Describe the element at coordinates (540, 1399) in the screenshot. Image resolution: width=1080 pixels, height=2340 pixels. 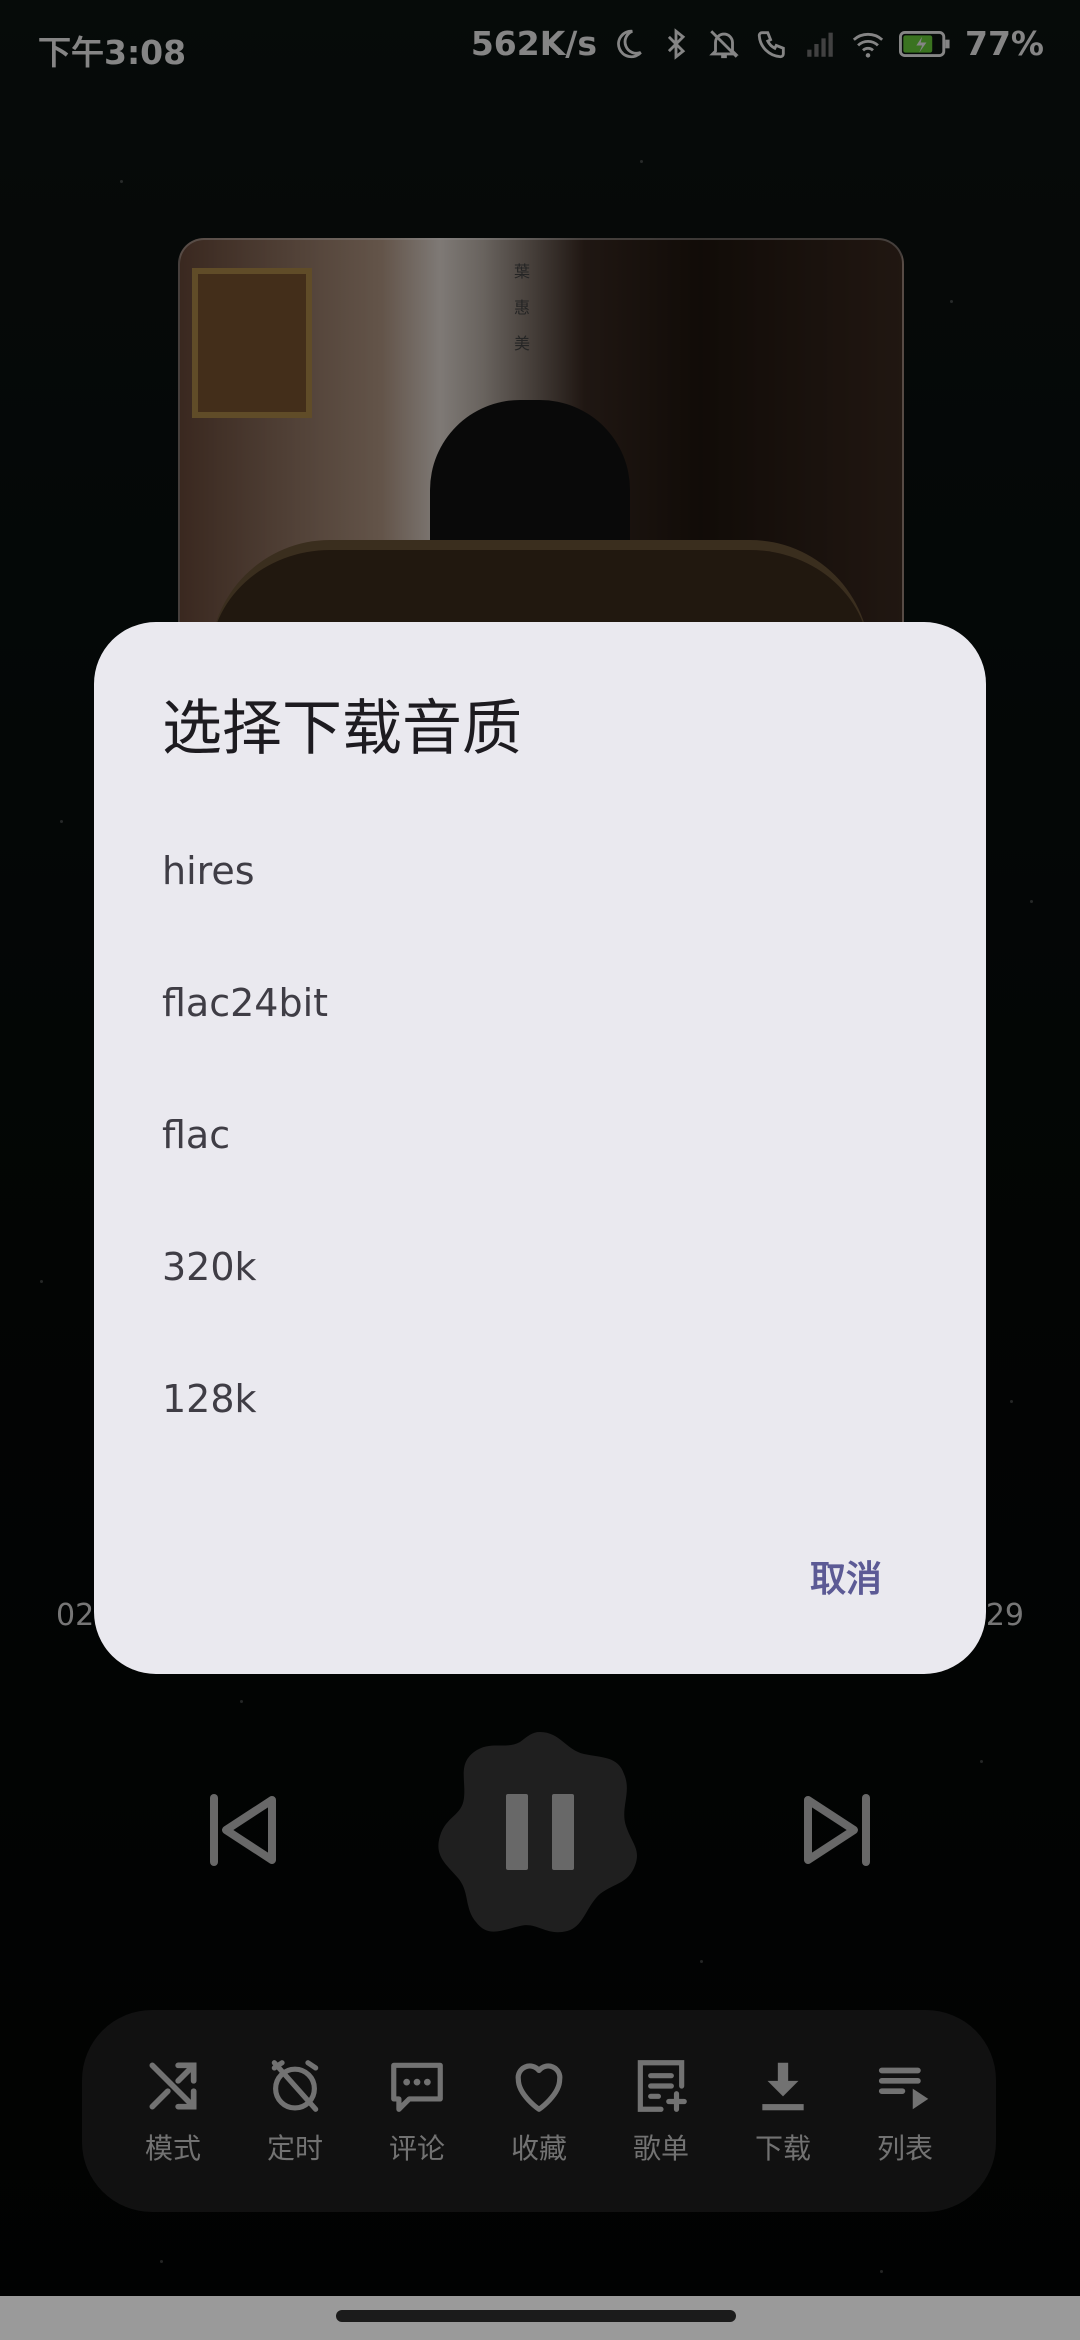
I see `quality-option-128k: 128k` at that location.